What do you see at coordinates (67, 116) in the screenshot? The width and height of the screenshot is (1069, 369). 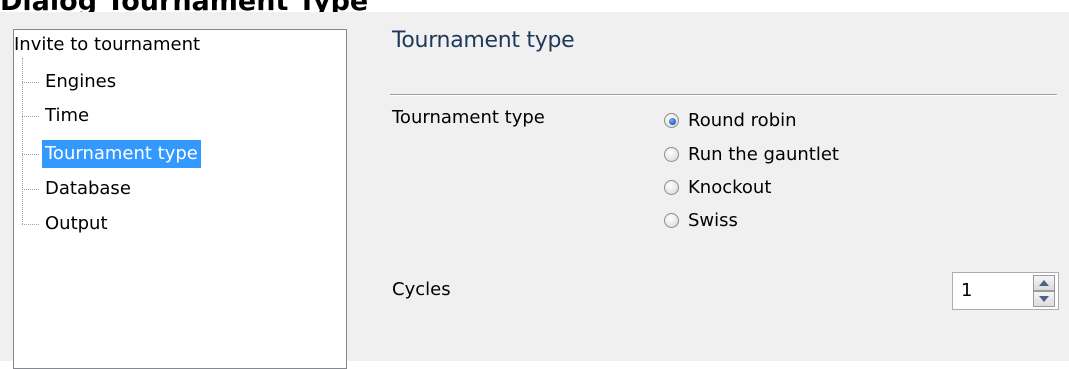 I see `tree-item-label: Time` at bounding box center [67, 116].